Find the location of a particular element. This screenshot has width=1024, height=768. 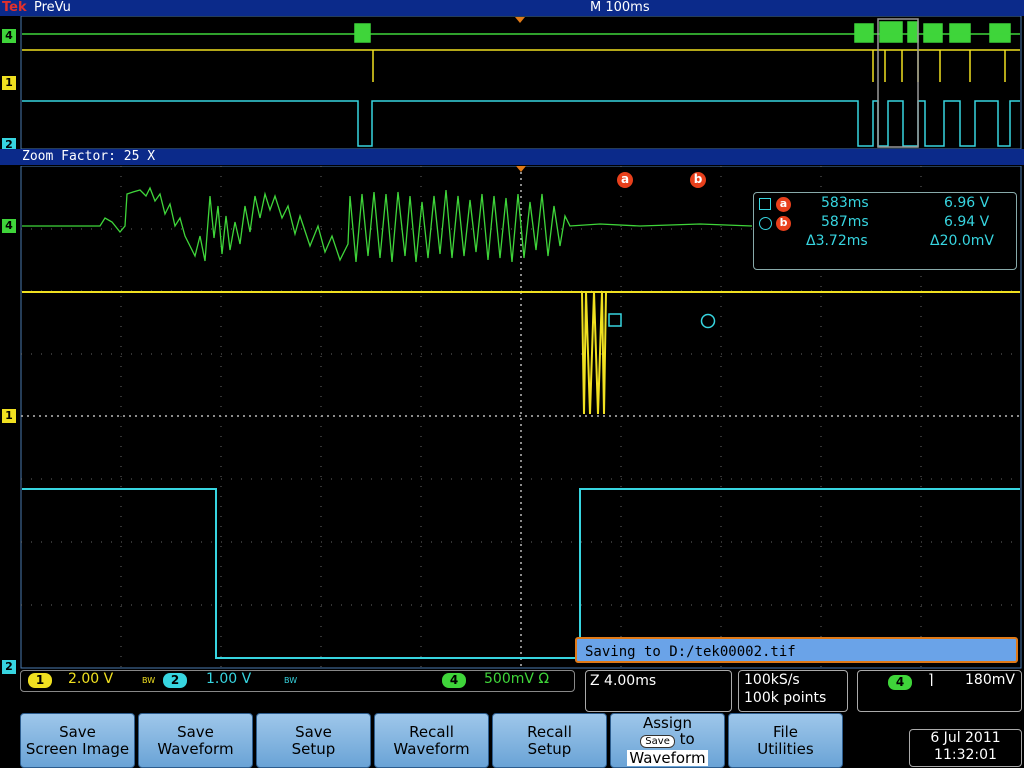

save-setup-button: Save Setup is located at coordinates (313, 740).